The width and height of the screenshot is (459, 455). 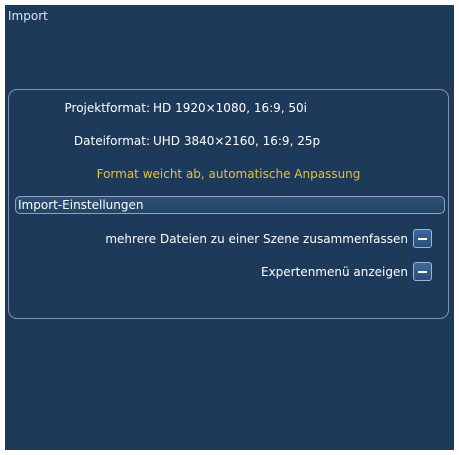 What do you see at coordinates (107, 108) in the screenshot?
I see `project-format-label: Projektformat:` at bounding box center [107, 108].